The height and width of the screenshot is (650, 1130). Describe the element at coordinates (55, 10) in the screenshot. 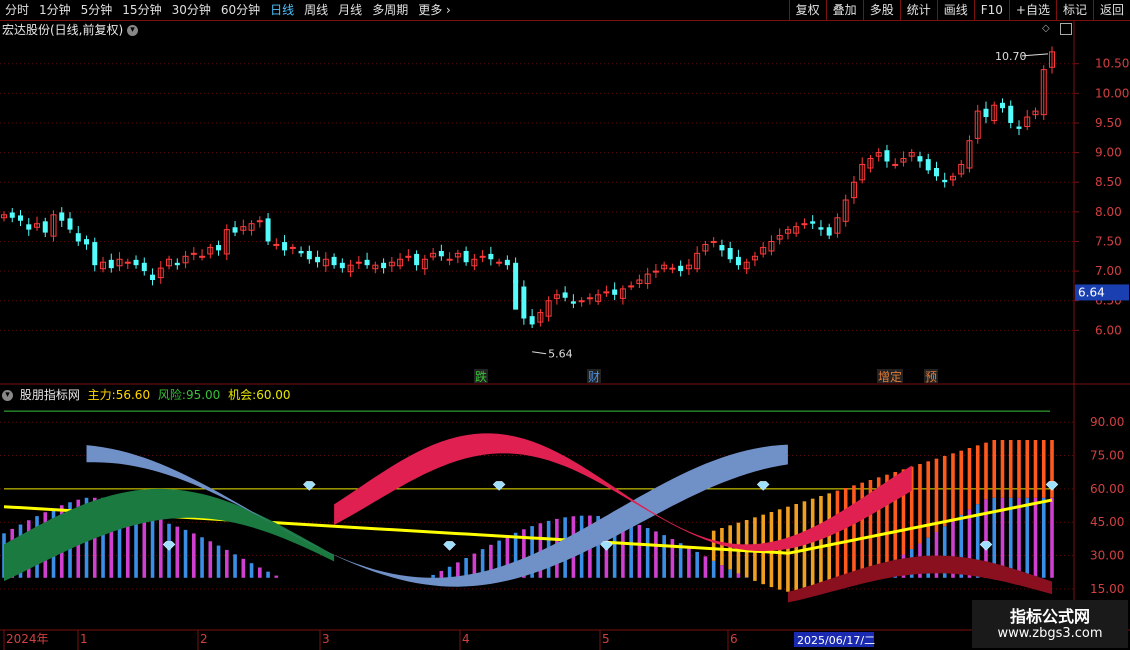

I see `period-tab-1: 1分钟` at that location.